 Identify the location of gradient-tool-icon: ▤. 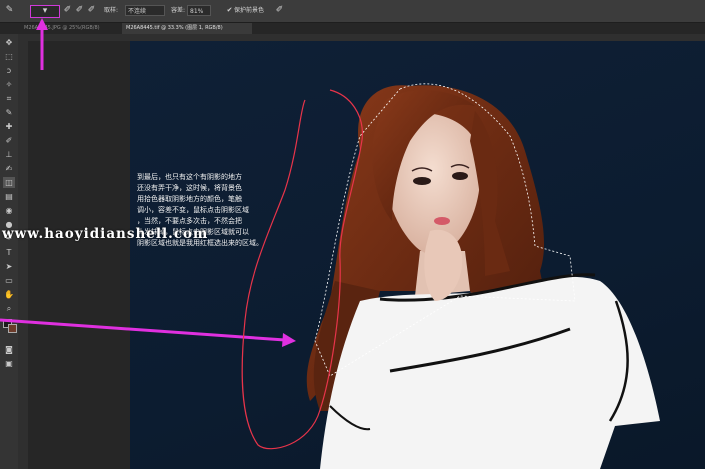
(9, 196).